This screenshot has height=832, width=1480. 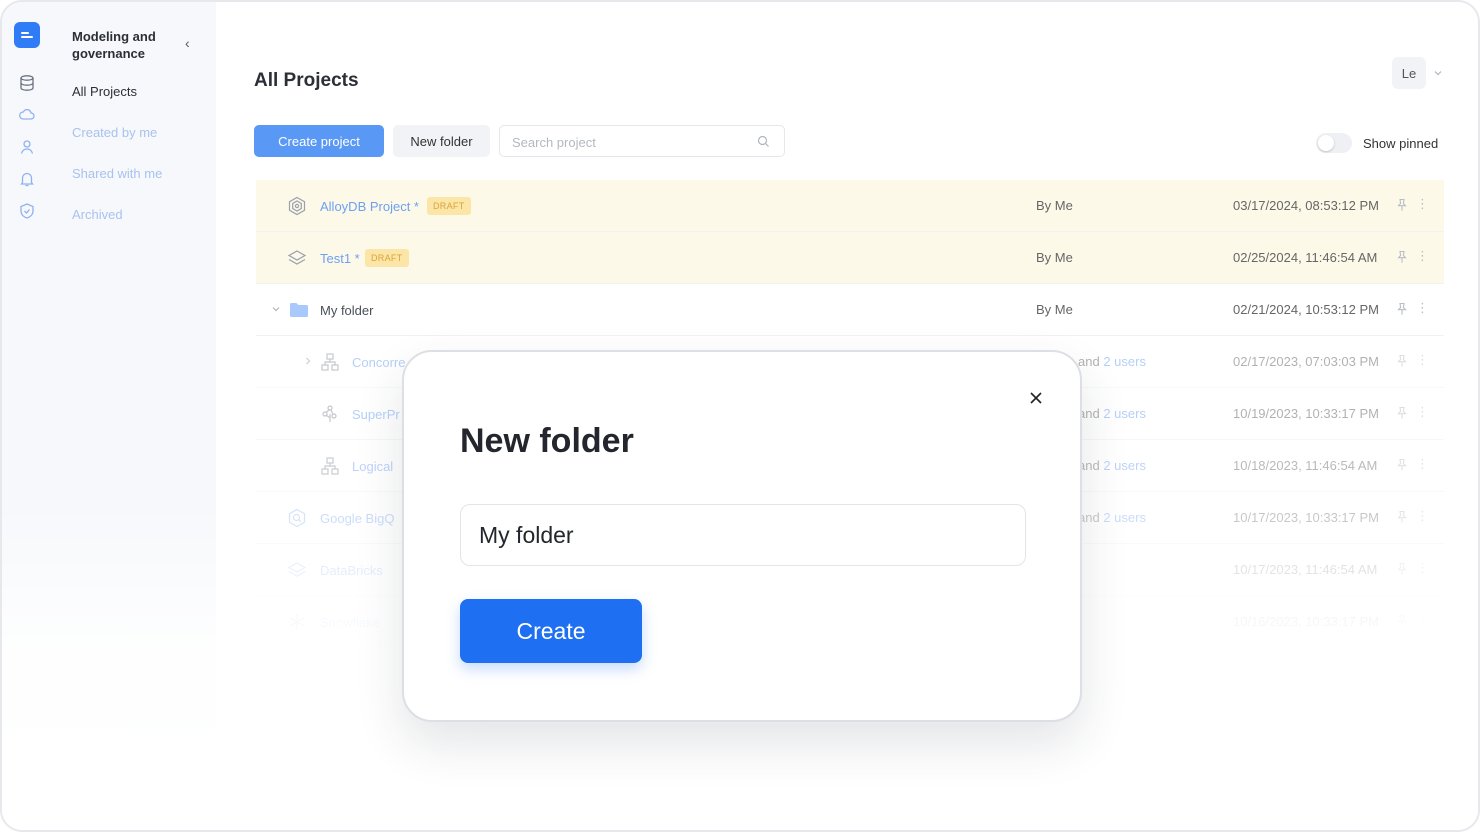 What do you see at coordinates (27, 35) in the screenshot?
I see `app-logo` at bounding box center [27, 35].